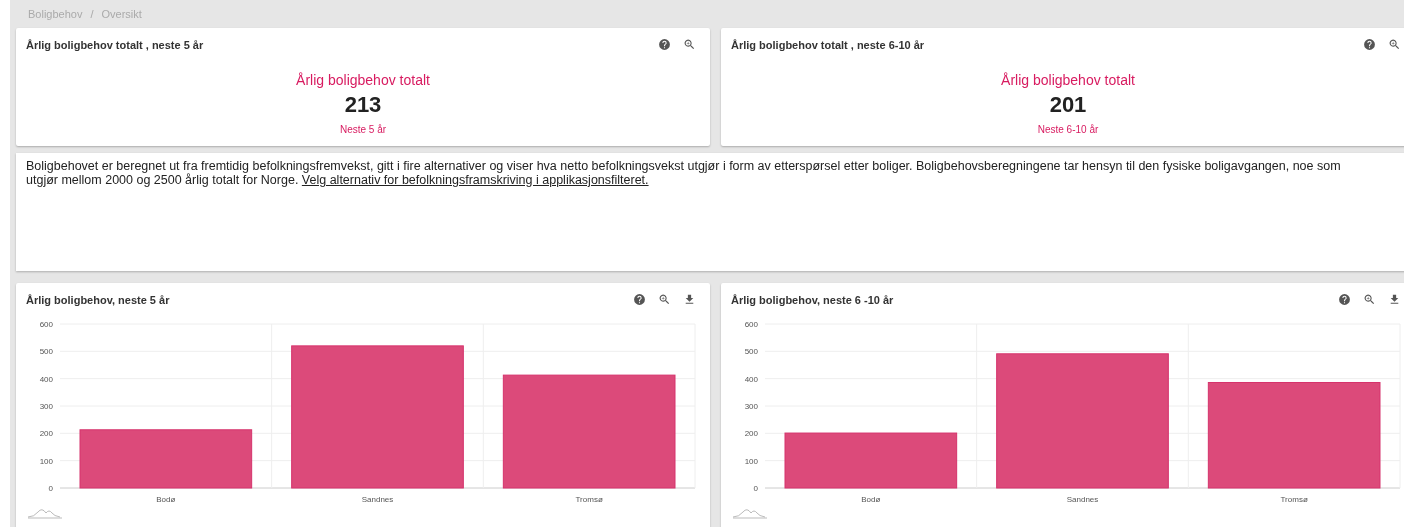 The image size is (1404, 527). What do you see at coordinates (475, 180) in the screenshot?
I see `filter-link: Velg alternativ for befolkningsframskriving i applikasjonsfilteret.` at bounding box center [475, 180].